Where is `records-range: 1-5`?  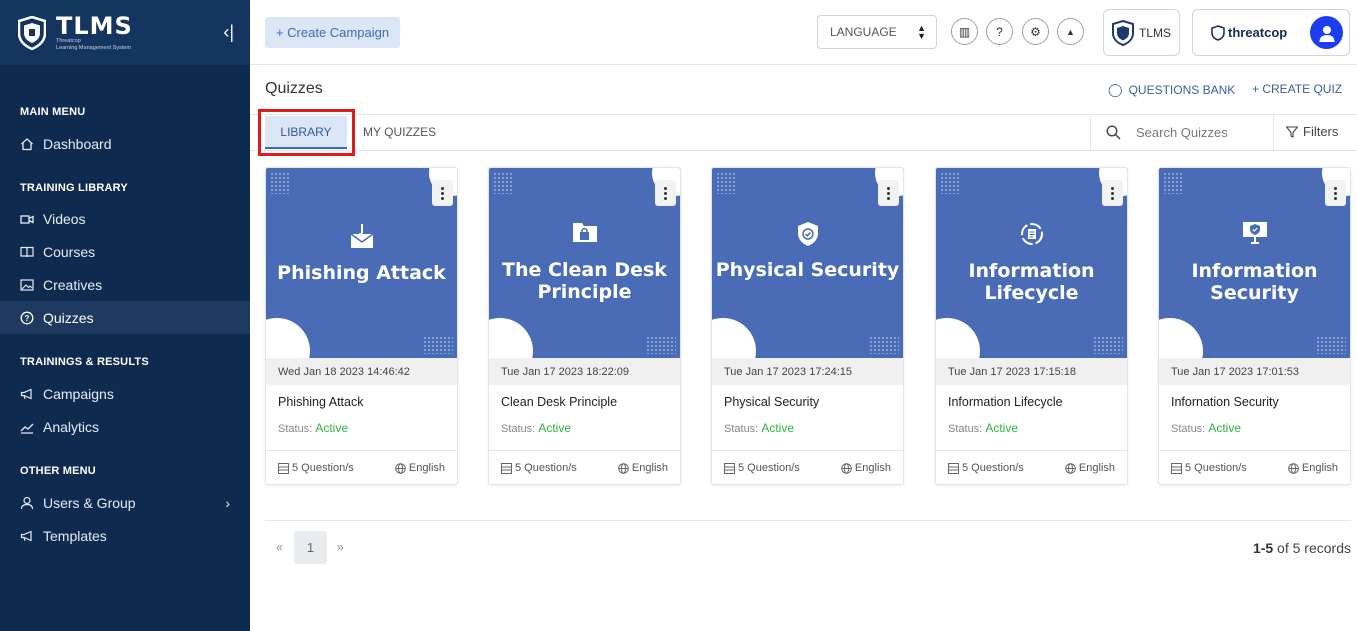 records-range: 1-5 is located at coordinates (1263, 548).